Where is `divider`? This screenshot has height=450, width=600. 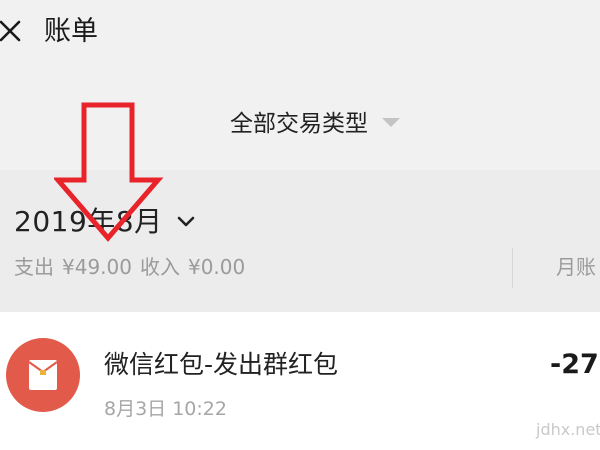
divider is located at coordinates (512, 268).